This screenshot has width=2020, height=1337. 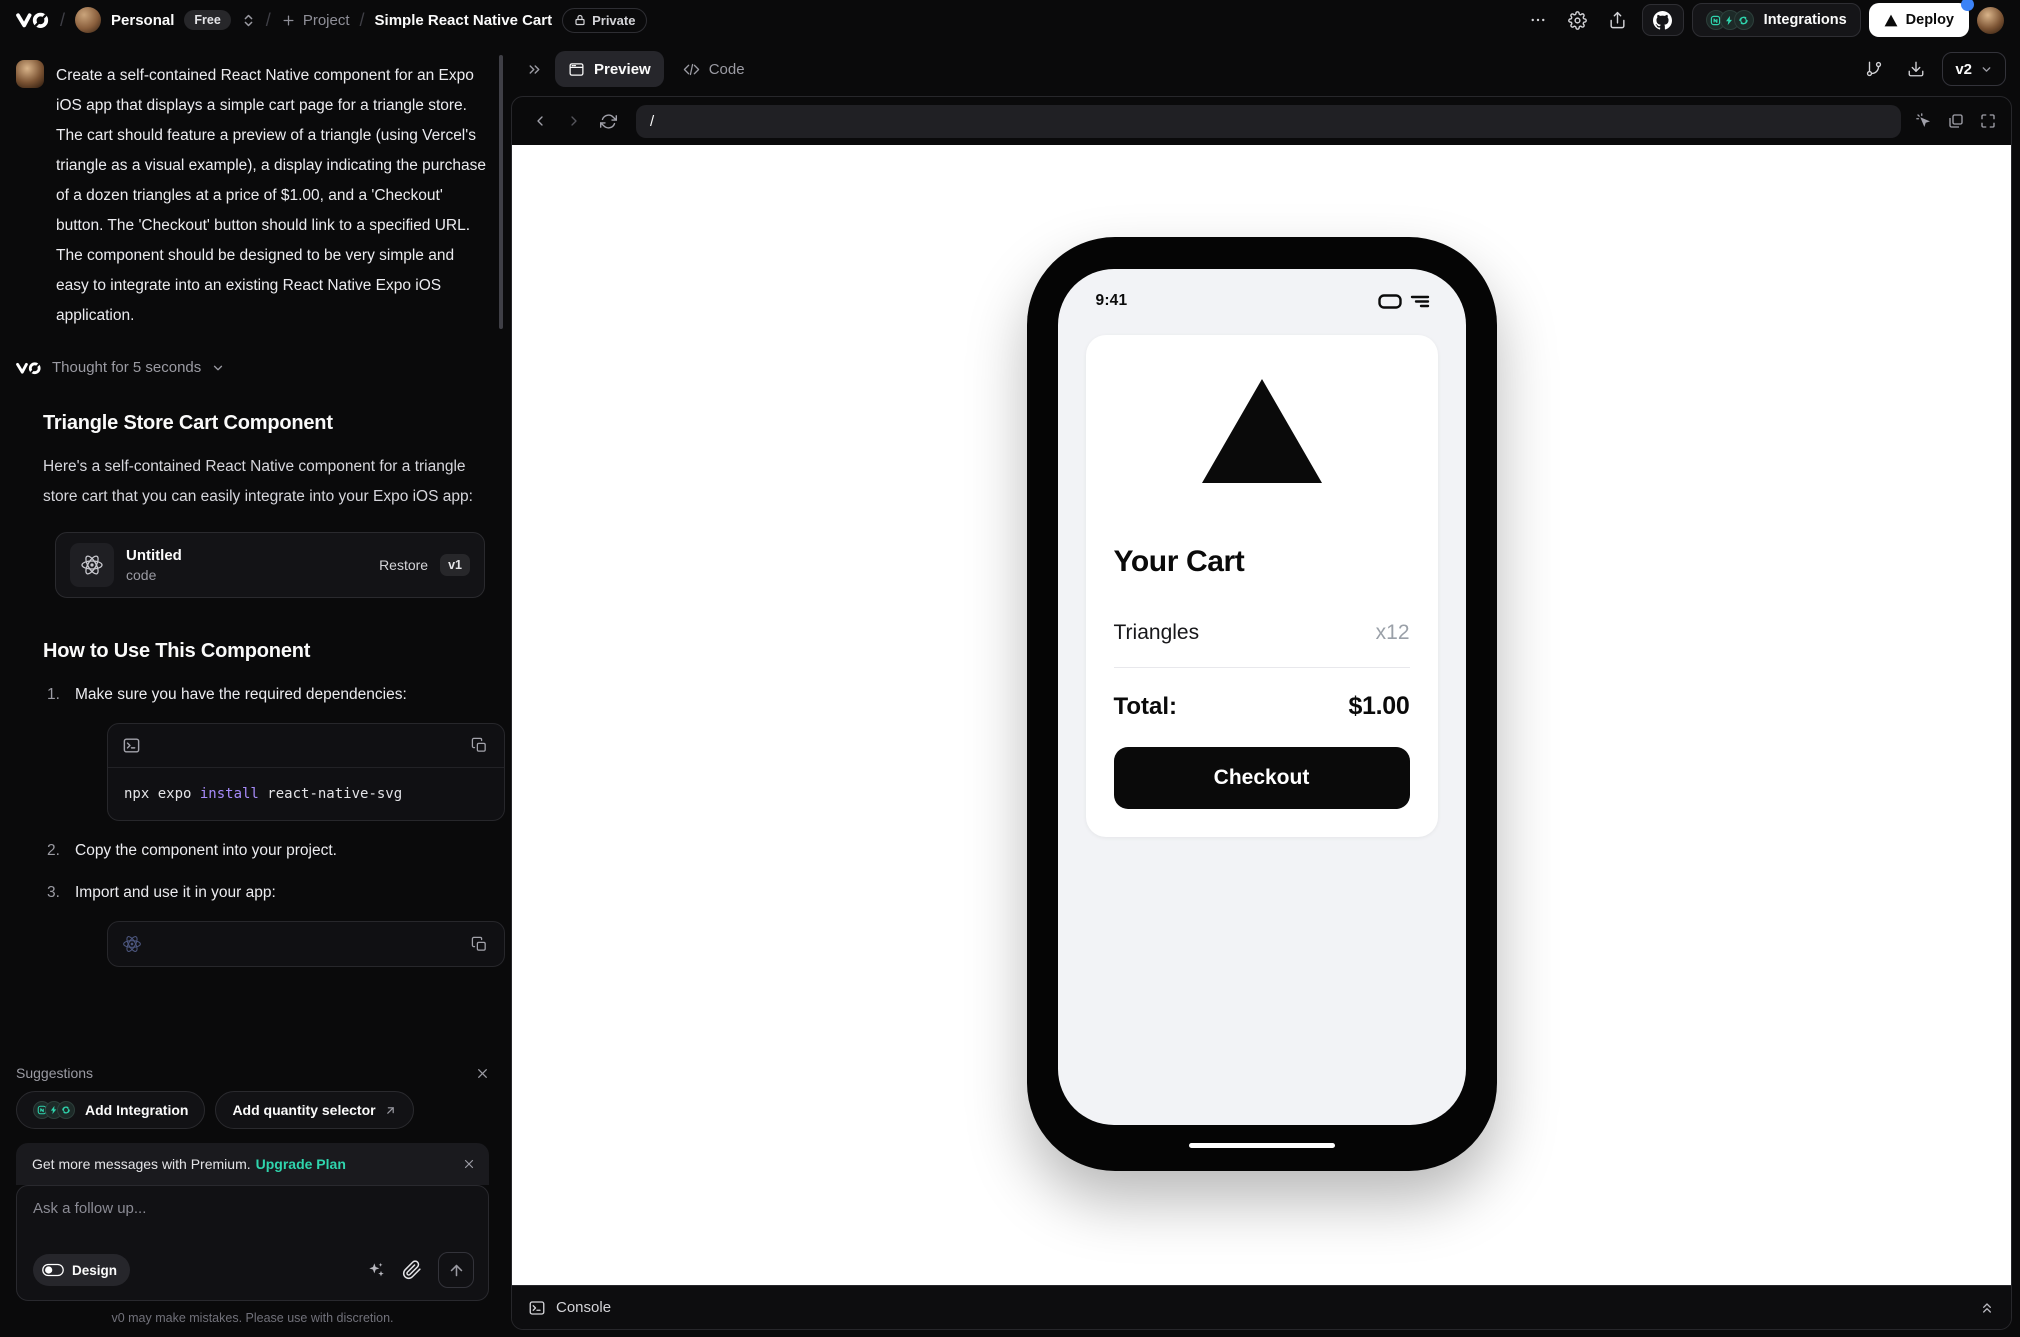 I want to click on design-toggle-label: Design, so click(x=95, y=1270).